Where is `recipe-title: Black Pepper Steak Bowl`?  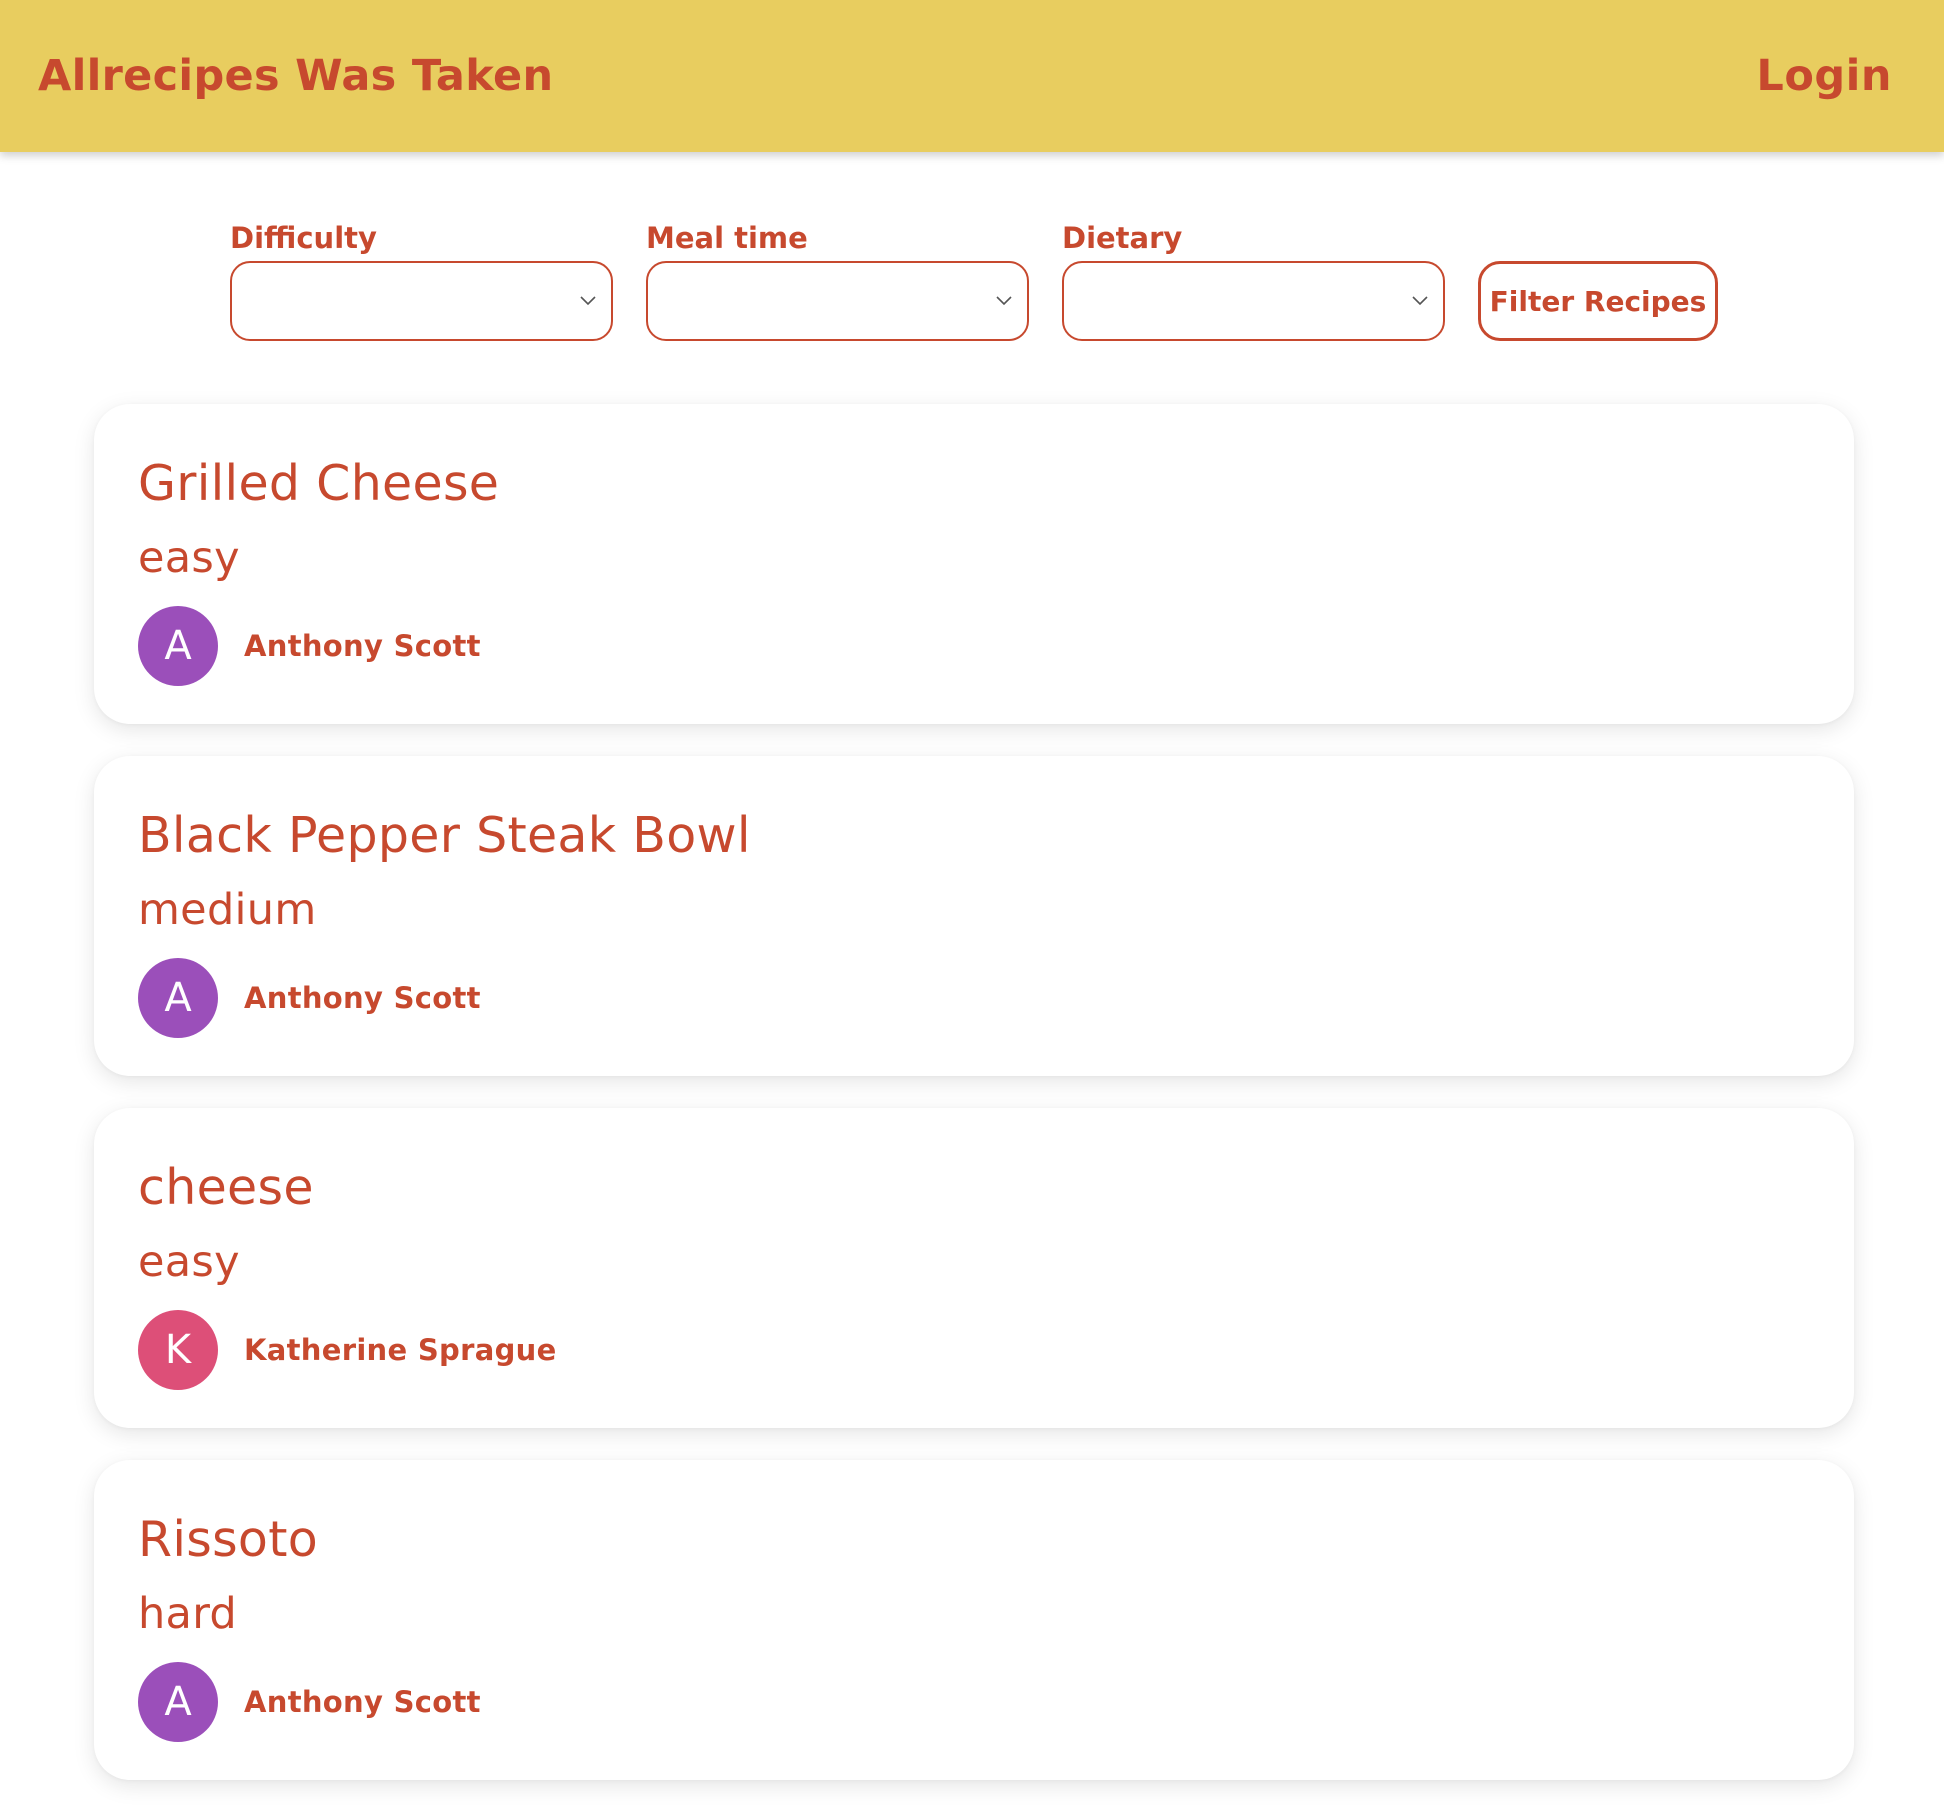 recipe-title: Black Pepper Steak Bowl is located at coordinates (444, 835).